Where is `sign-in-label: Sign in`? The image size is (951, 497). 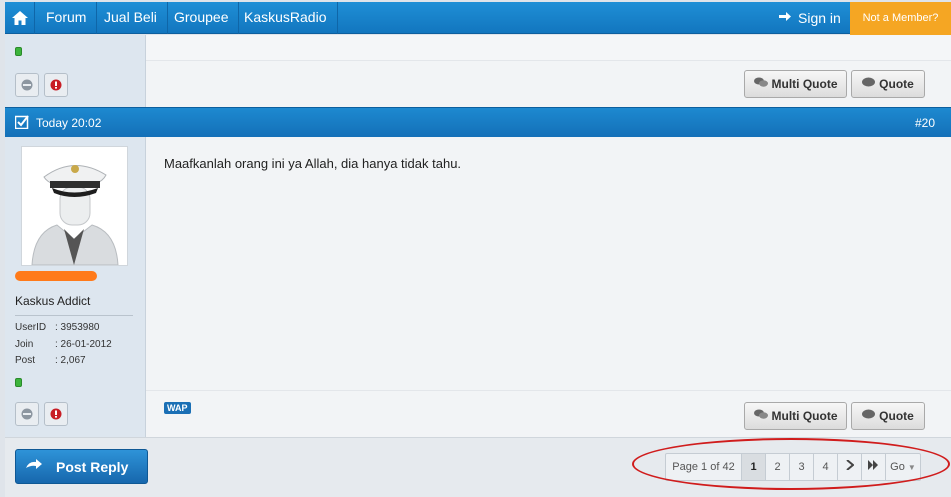
sign-in-label: Sign in is located at coordinates (819, 18).